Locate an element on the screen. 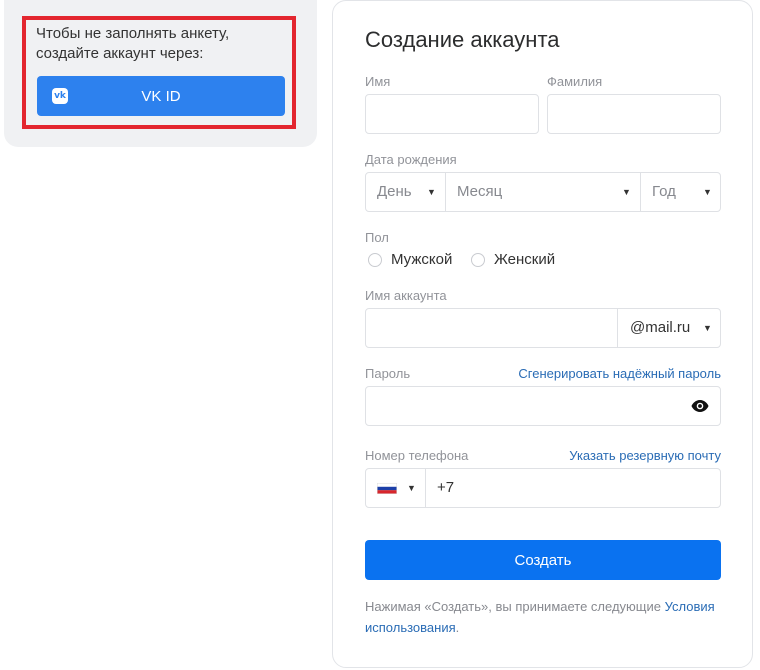 The height and width of the screenshot is (670, 760). gender-male-radio is located at coordinates (375, 260).